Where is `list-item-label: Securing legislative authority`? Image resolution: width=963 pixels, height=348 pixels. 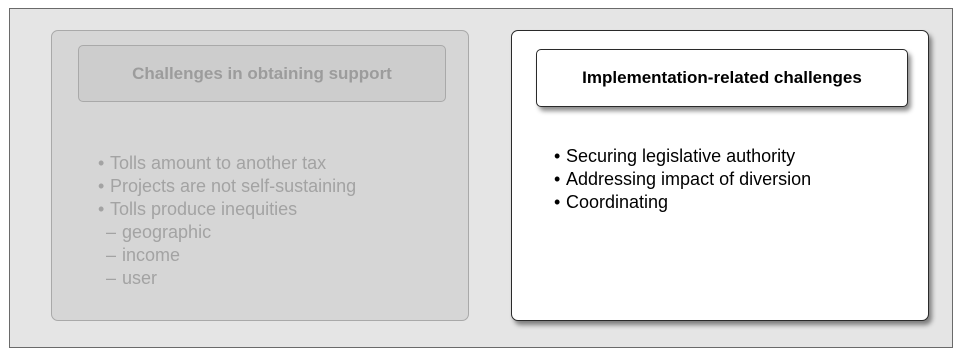
list-item-label: Securing legislative authority is located at coordinates (681, 156).